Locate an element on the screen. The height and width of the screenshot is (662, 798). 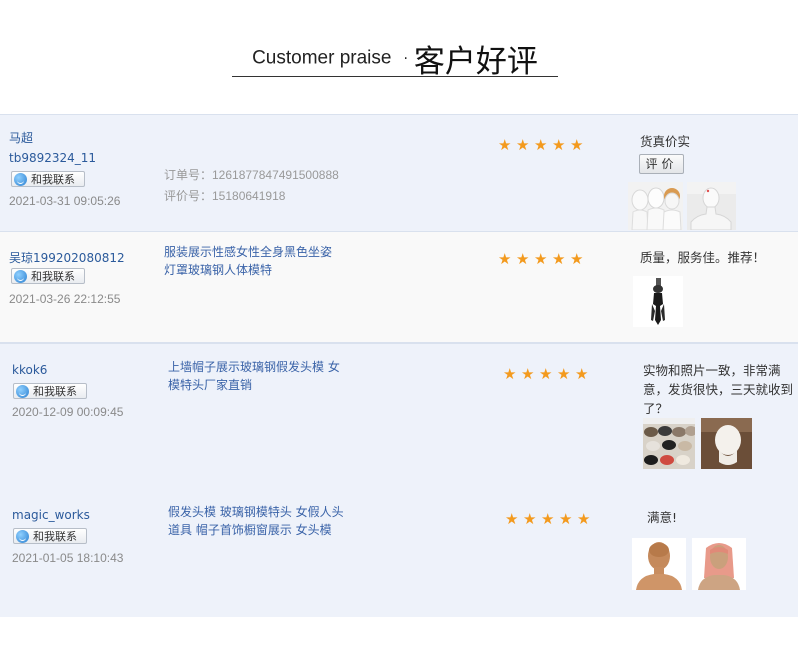
product-link: 假发头模 玻璃钢模特头 女假人头道具 帽子首饰橱窗展示 女头模 is located at coordinates (257, 521).